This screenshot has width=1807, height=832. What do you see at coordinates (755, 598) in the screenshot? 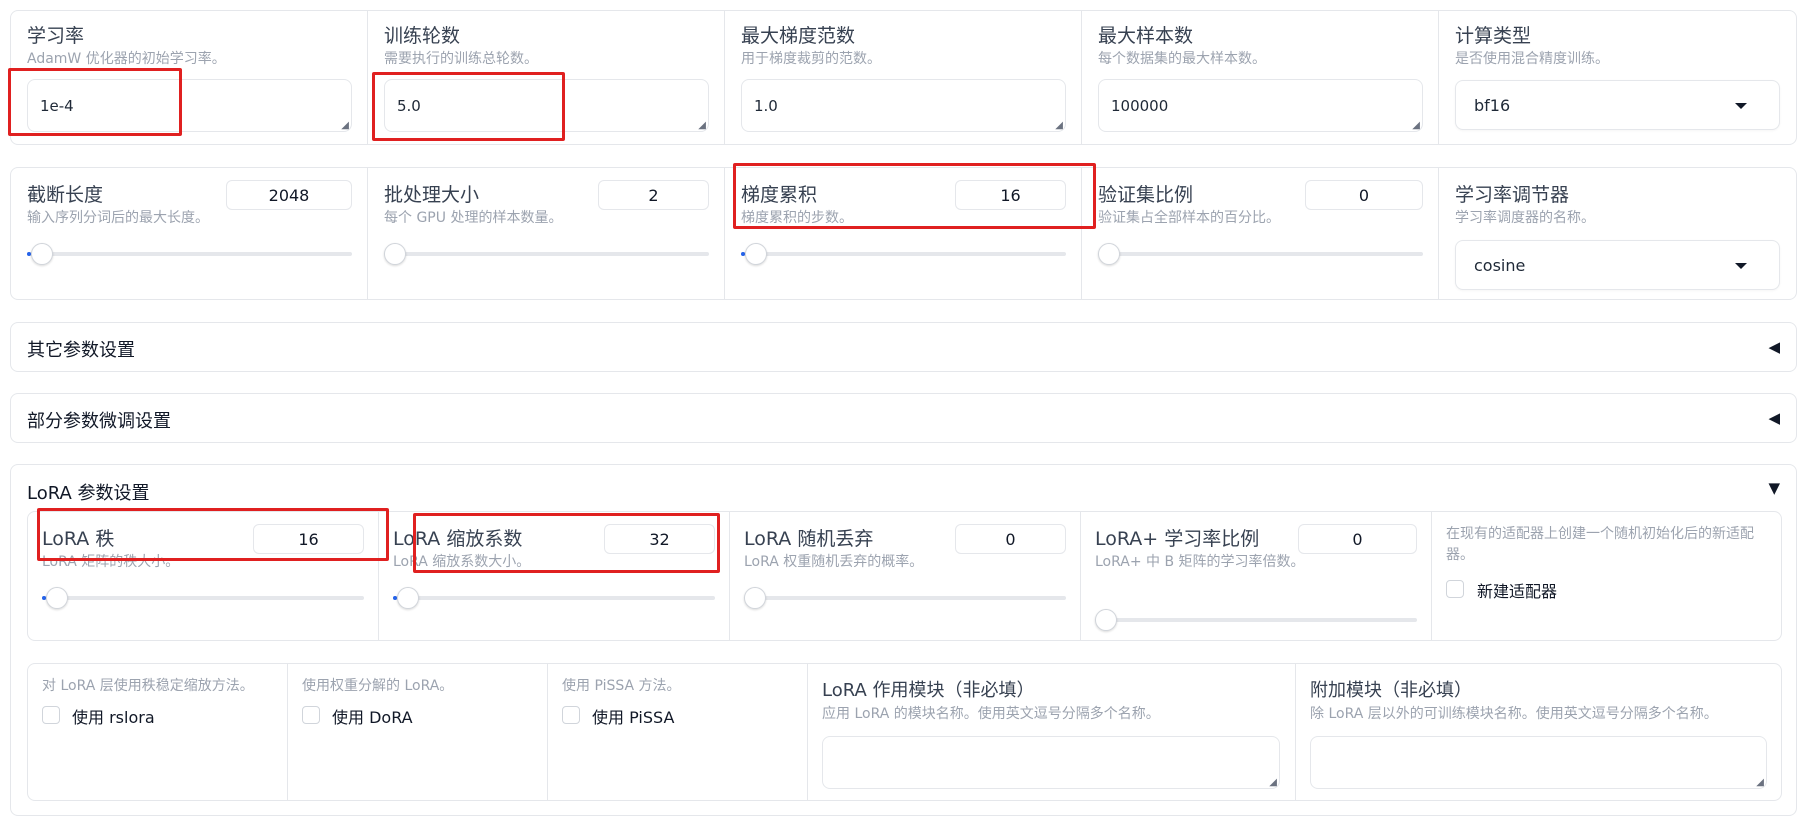
I see `lora-dropout-slider-thumb` at bounding box center [755, 598].